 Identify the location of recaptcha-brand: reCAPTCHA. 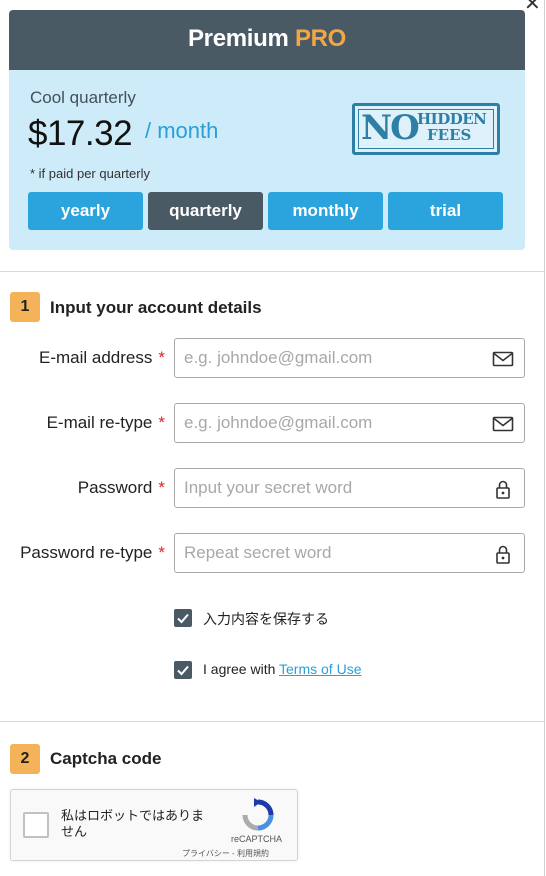
(257, 839).